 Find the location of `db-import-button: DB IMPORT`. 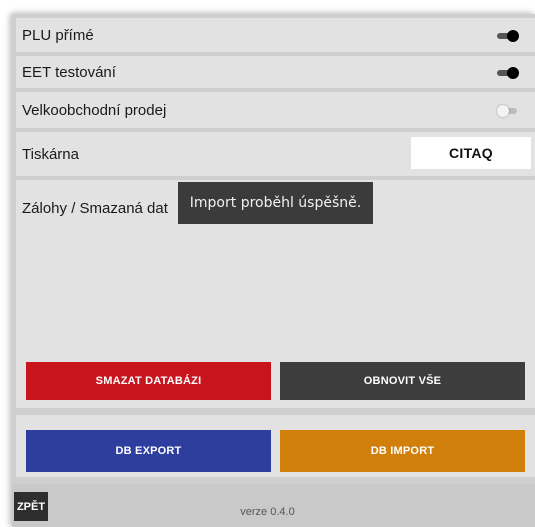

db-import-button: DB IMPORT is located at coordinates (402, 451).